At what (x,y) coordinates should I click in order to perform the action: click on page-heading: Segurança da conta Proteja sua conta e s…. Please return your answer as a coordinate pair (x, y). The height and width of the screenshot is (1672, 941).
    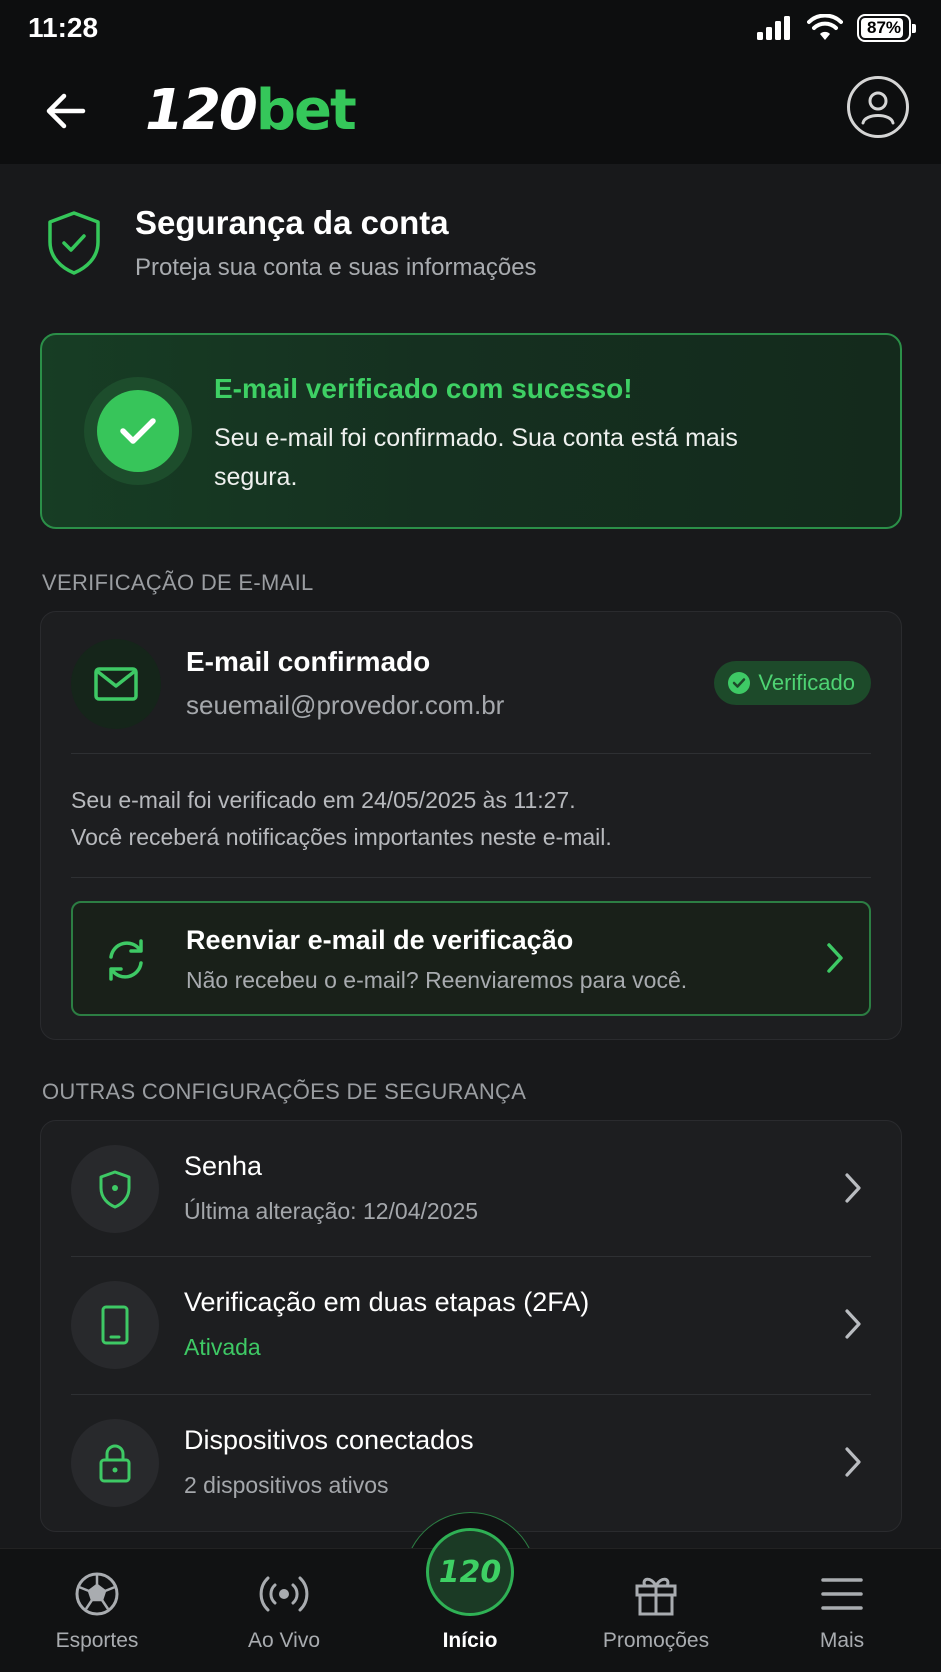
    Looking at the image, I should click on (470, 247).